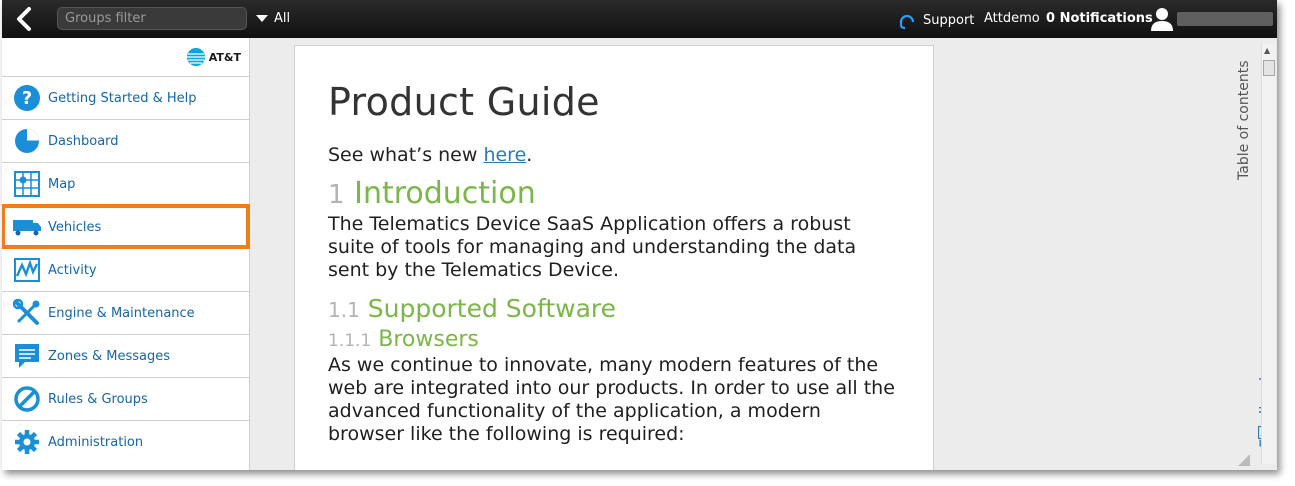 Image resolution: width=1295 pixels, height=486 pixels. Describe the element at coordinates (98, 399) in the screenshot. I see `sidebar-item-label: Rules & Groups` at that location.